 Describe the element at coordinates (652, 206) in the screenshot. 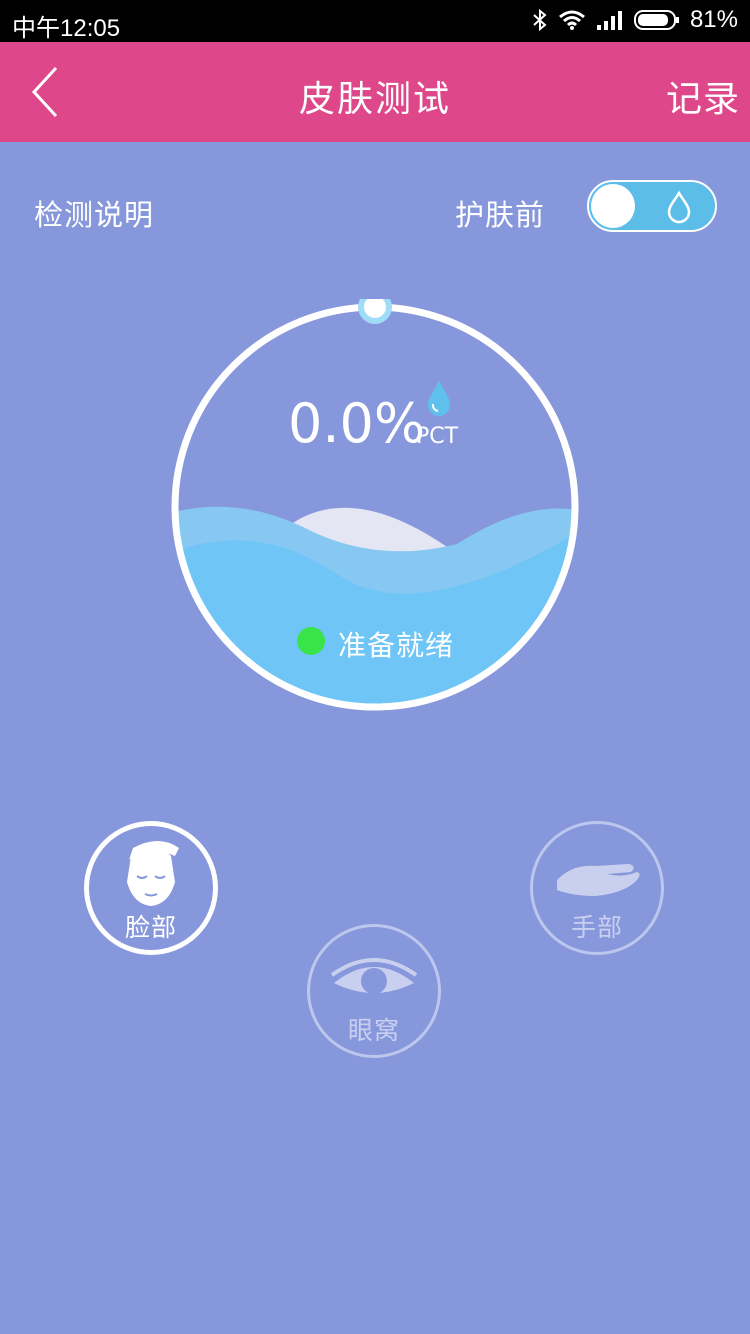

I see `skincare-mode-toggle` at that location.